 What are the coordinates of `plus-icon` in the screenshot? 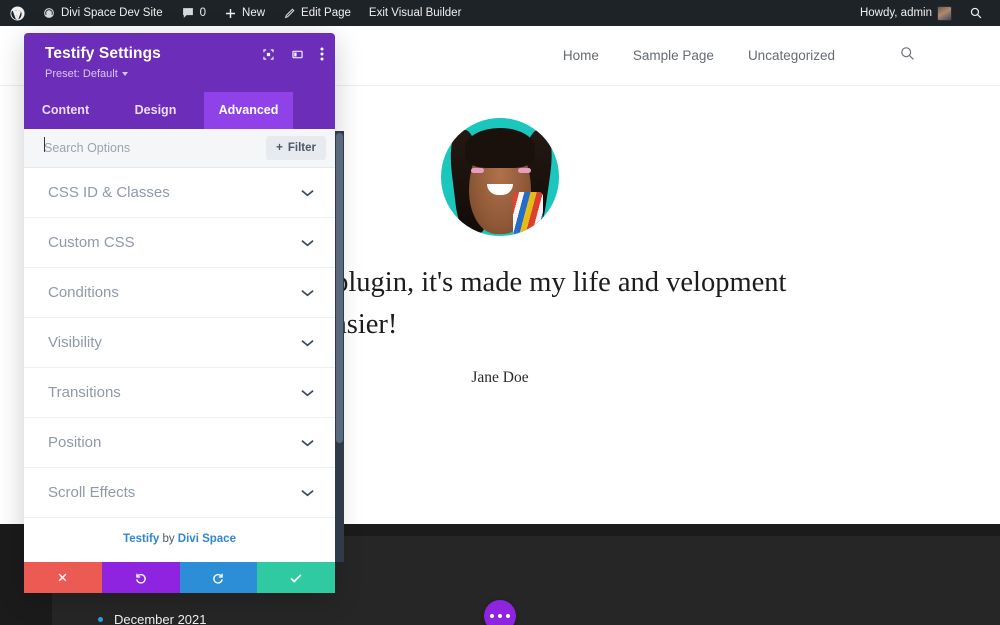 It's located at (230, 13).